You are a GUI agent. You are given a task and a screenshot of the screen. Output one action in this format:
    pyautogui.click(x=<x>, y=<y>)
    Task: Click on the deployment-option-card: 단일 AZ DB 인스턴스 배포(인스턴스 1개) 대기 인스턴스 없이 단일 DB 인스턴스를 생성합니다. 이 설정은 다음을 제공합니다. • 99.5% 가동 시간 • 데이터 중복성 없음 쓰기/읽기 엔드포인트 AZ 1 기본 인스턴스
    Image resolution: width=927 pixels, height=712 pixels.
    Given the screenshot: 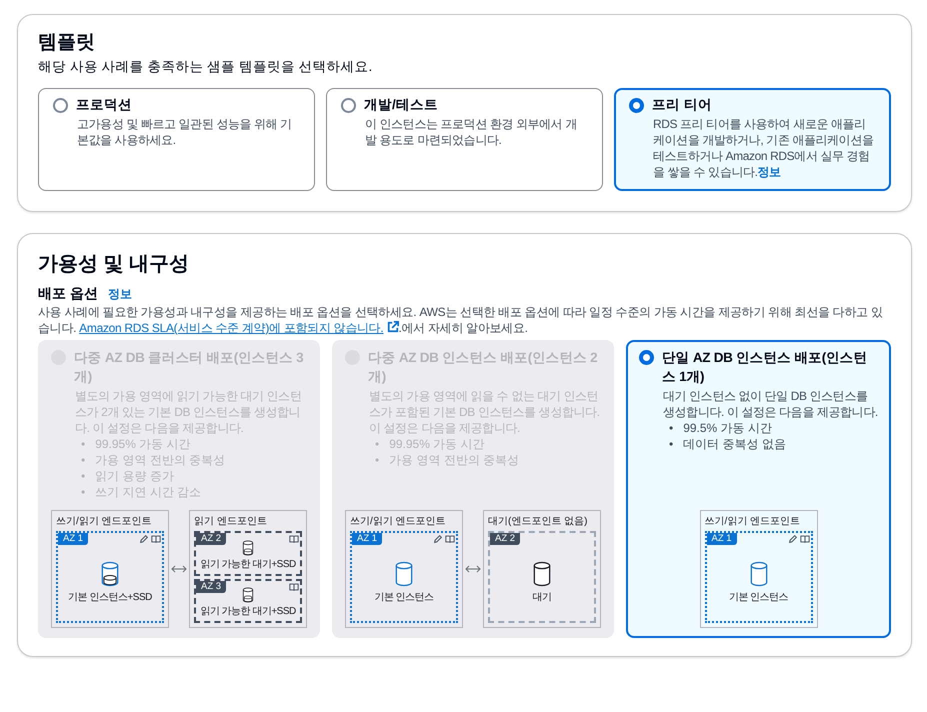 What is the action you would take?
    pyautogui.click(x=758, y=489)
    